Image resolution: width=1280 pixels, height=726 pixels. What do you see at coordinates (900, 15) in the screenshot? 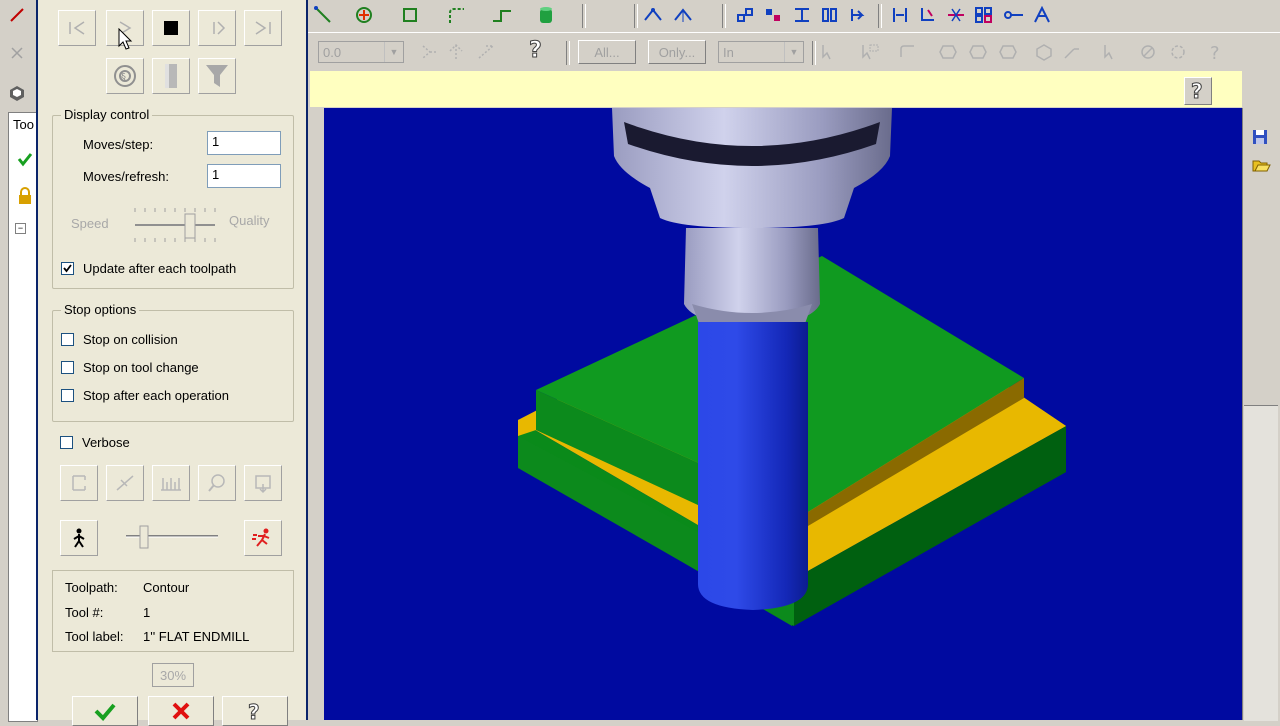
I see `align-icon` at bounding box center [900, 15].